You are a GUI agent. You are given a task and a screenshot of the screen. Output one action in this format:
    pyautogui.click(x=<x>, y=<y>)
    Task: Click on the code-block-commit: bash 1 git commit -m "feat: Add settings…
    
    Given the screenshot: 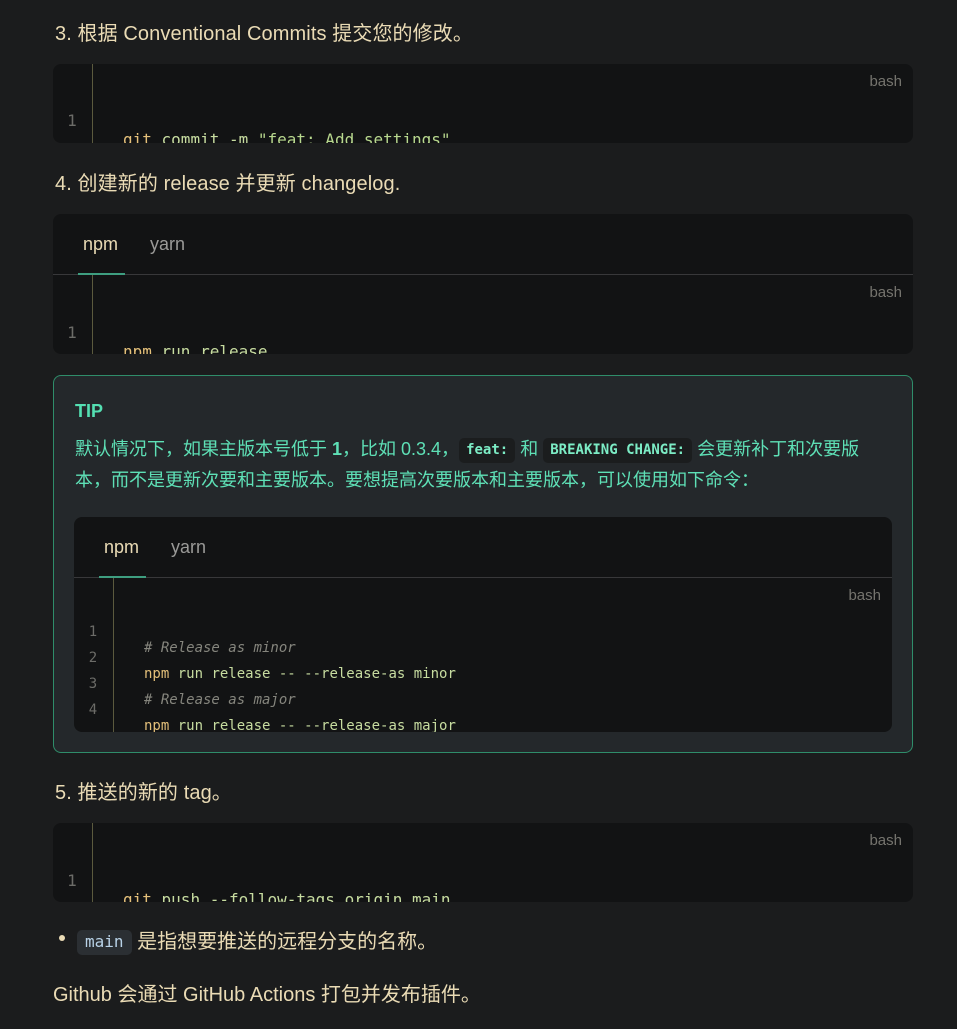 What is the action you would take?
    pyautogui.click(x=483, y=103)
    